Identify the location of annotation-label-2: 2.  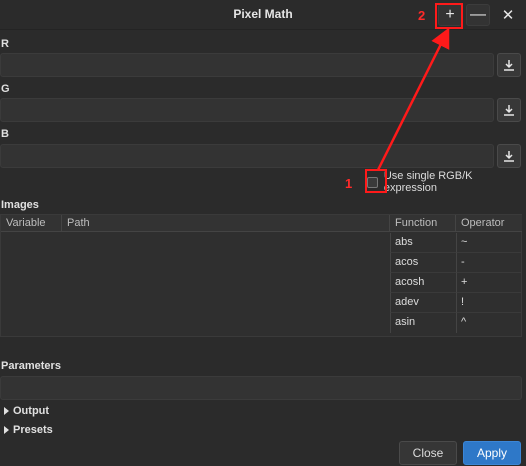
(422, 15).